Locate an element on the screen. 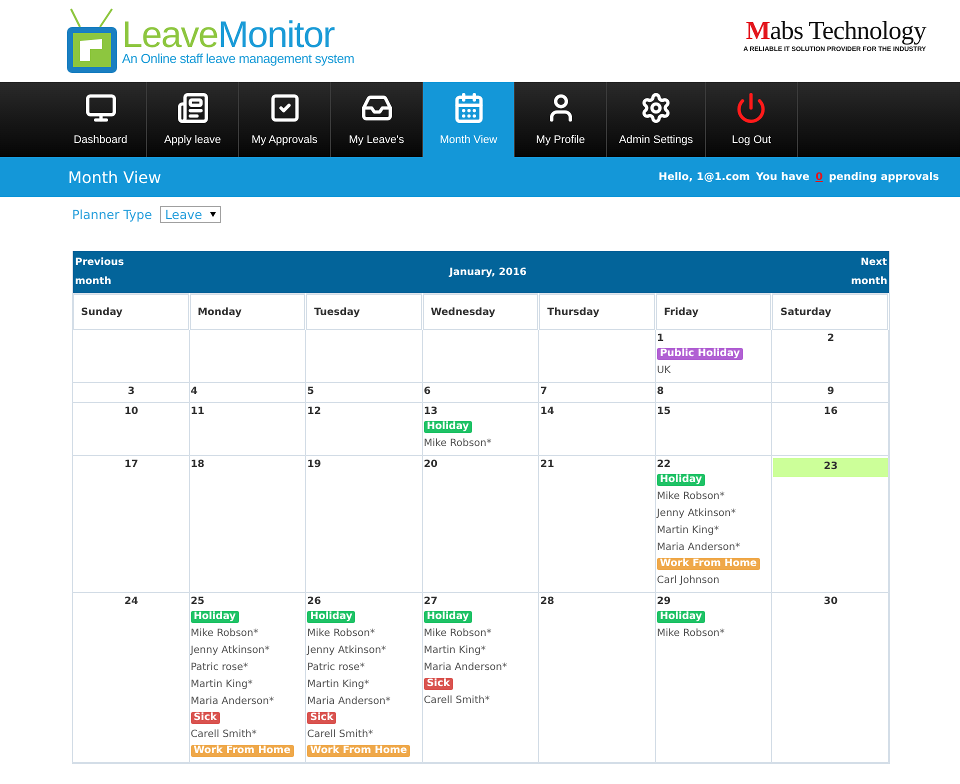  brand-tagline: An Online staff leave management system is located at coordinates (238, 58).